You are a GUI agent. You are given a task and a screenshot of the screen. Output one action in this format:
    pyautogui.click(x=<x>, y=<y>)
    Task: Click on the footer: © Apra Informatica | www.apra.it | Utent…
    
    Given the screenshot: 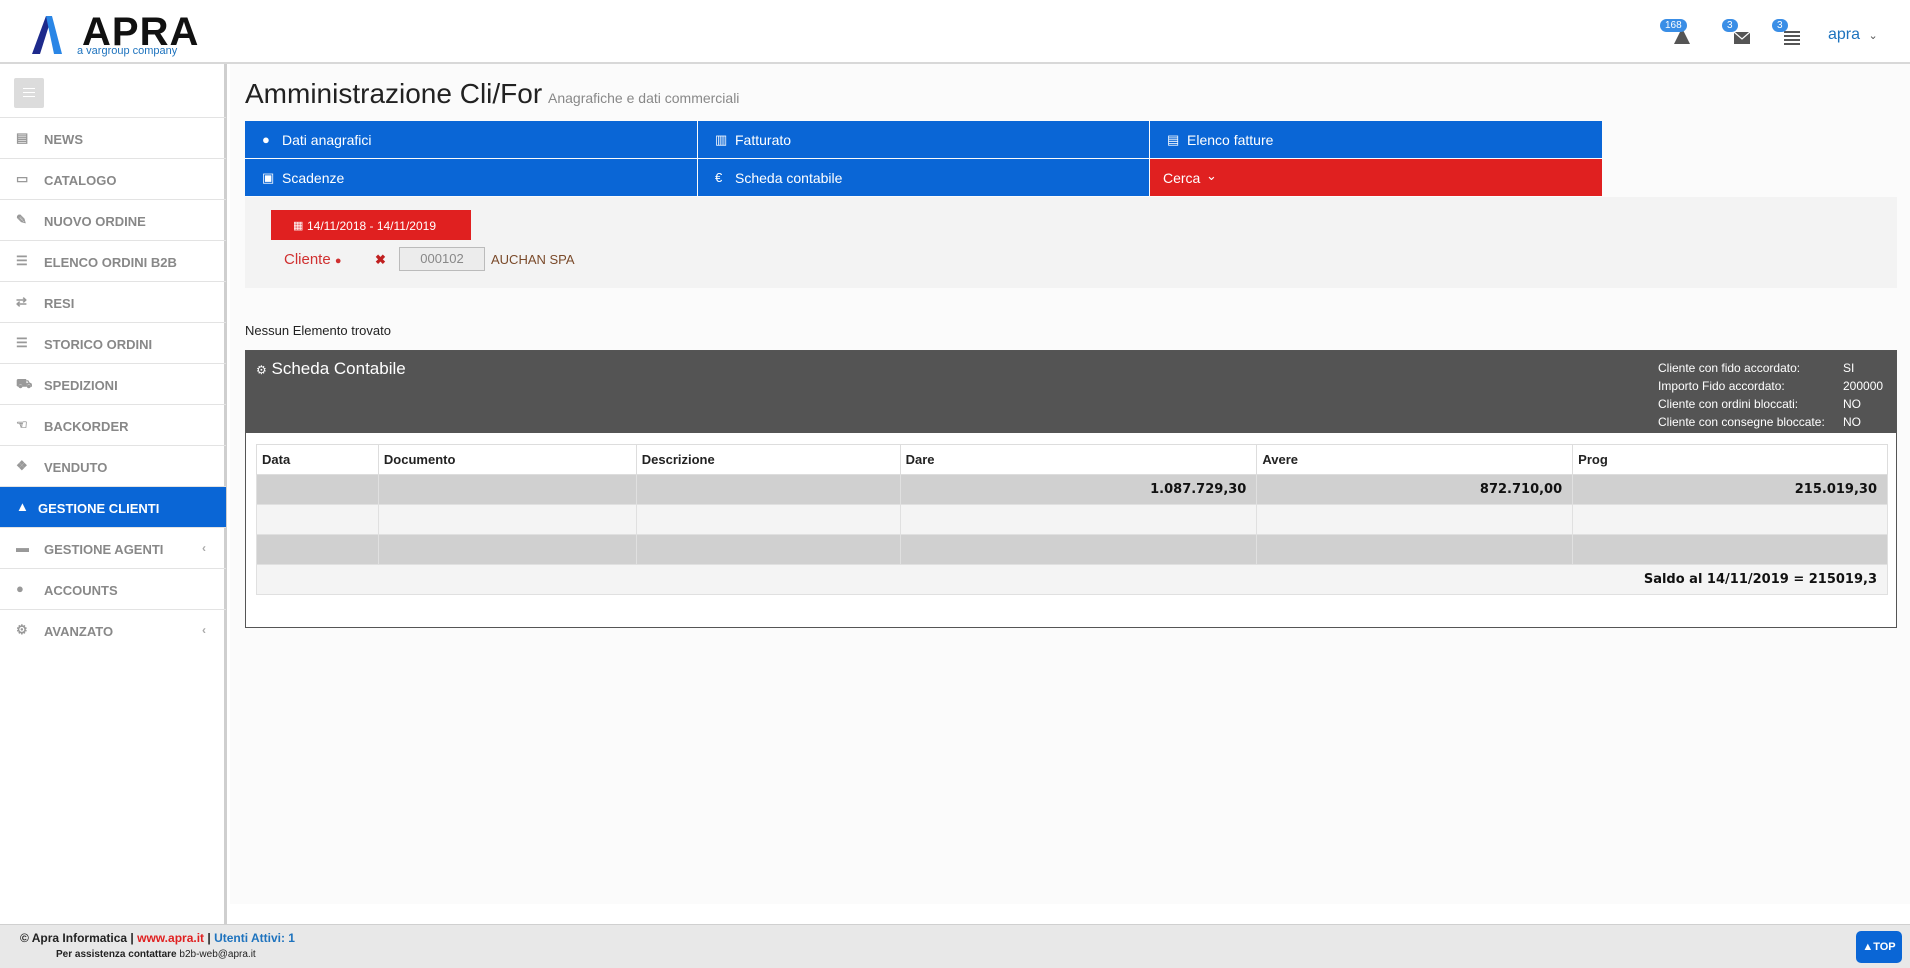 What is the action you would take?
    pyautogui.click(x=955, y=946)
    